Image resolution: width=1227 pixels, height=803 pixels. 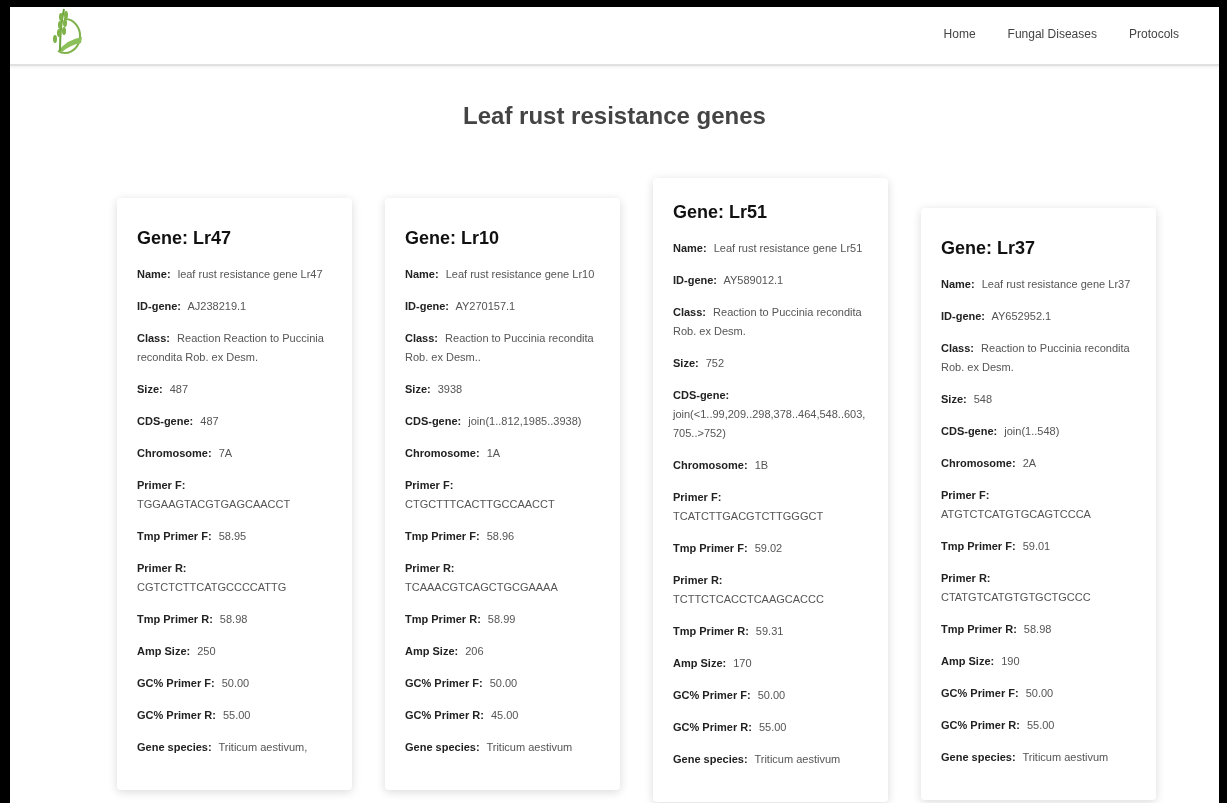 What do you see at coordinates (502, 536) in the screenshot?
I see `gene-field: Tmp Primer F: 58.96` at bounding box center [502, 536].